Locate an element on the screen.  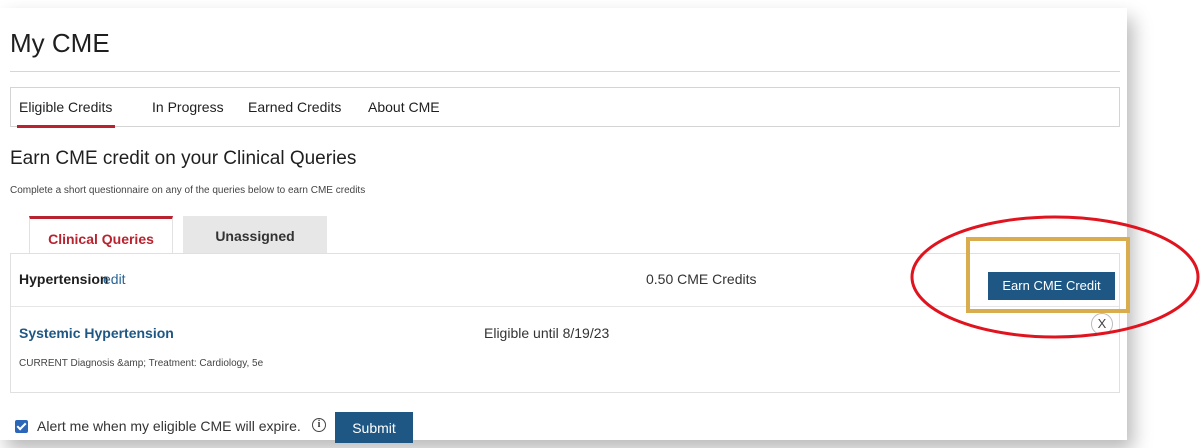
query-edit-link: edit is located at coordinates (114, 279).